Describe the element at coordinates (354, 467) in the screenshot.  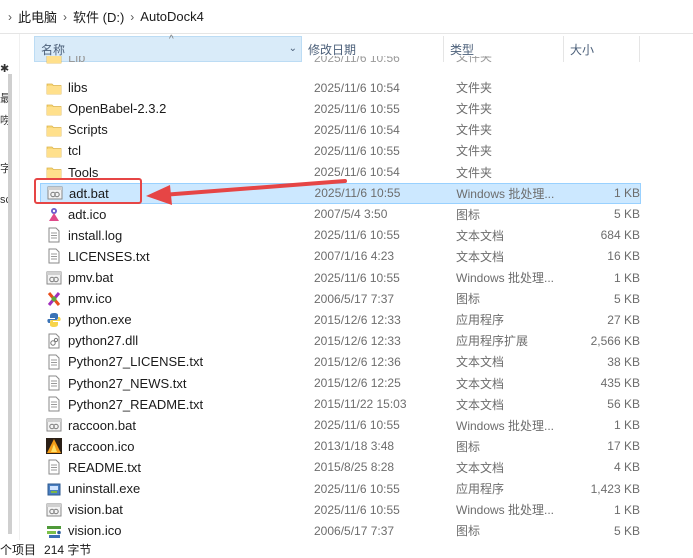
I see `file-date: 2015/8/25 8:28` at that location.